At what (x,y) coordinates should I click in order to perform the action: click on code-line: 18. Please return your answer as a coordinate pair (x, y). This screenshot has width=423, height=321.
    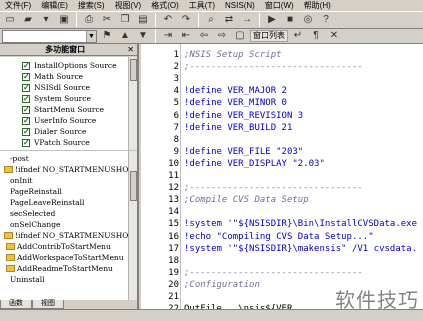
    Looking at the image, I should click on (282, 262).